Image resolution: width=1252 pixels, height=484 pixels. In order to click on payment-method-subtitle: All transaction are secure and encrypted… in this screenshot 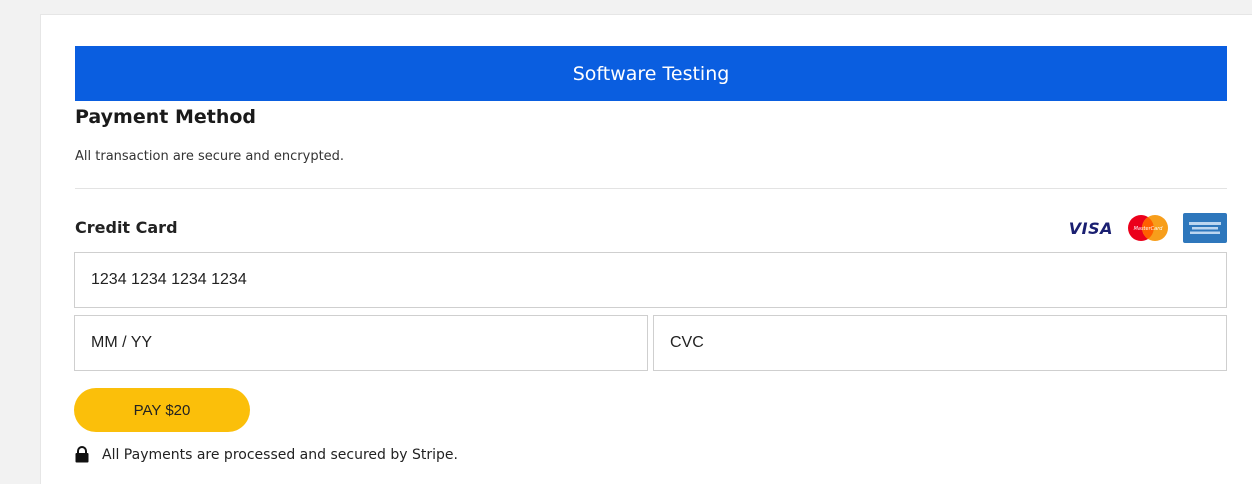, I will do `click(210, 156)`.